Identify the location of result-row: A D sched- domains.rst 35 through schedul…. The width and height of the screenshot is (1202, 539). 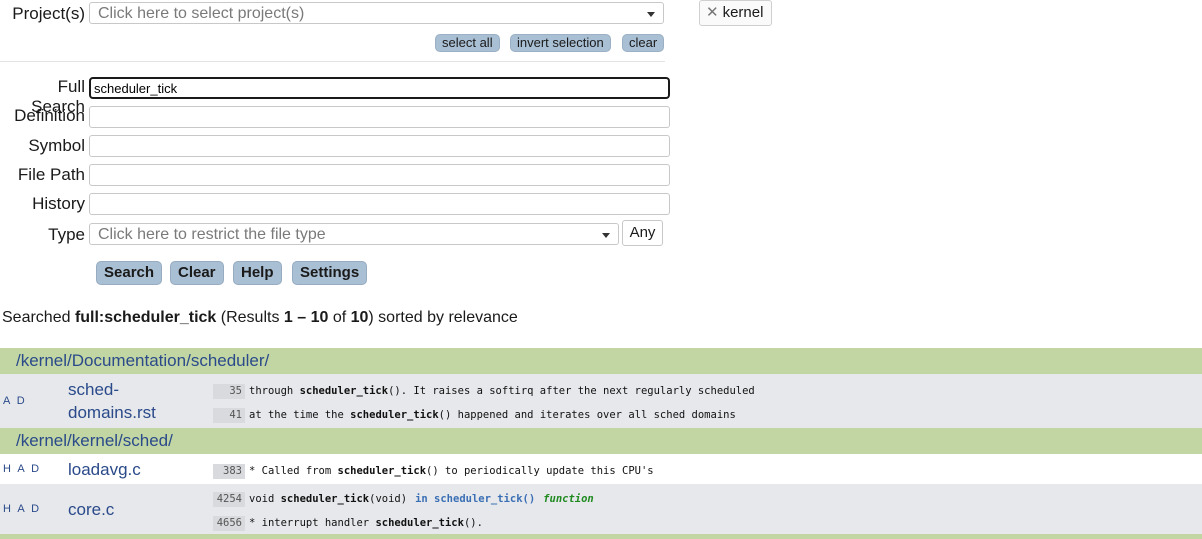
(601, 401).